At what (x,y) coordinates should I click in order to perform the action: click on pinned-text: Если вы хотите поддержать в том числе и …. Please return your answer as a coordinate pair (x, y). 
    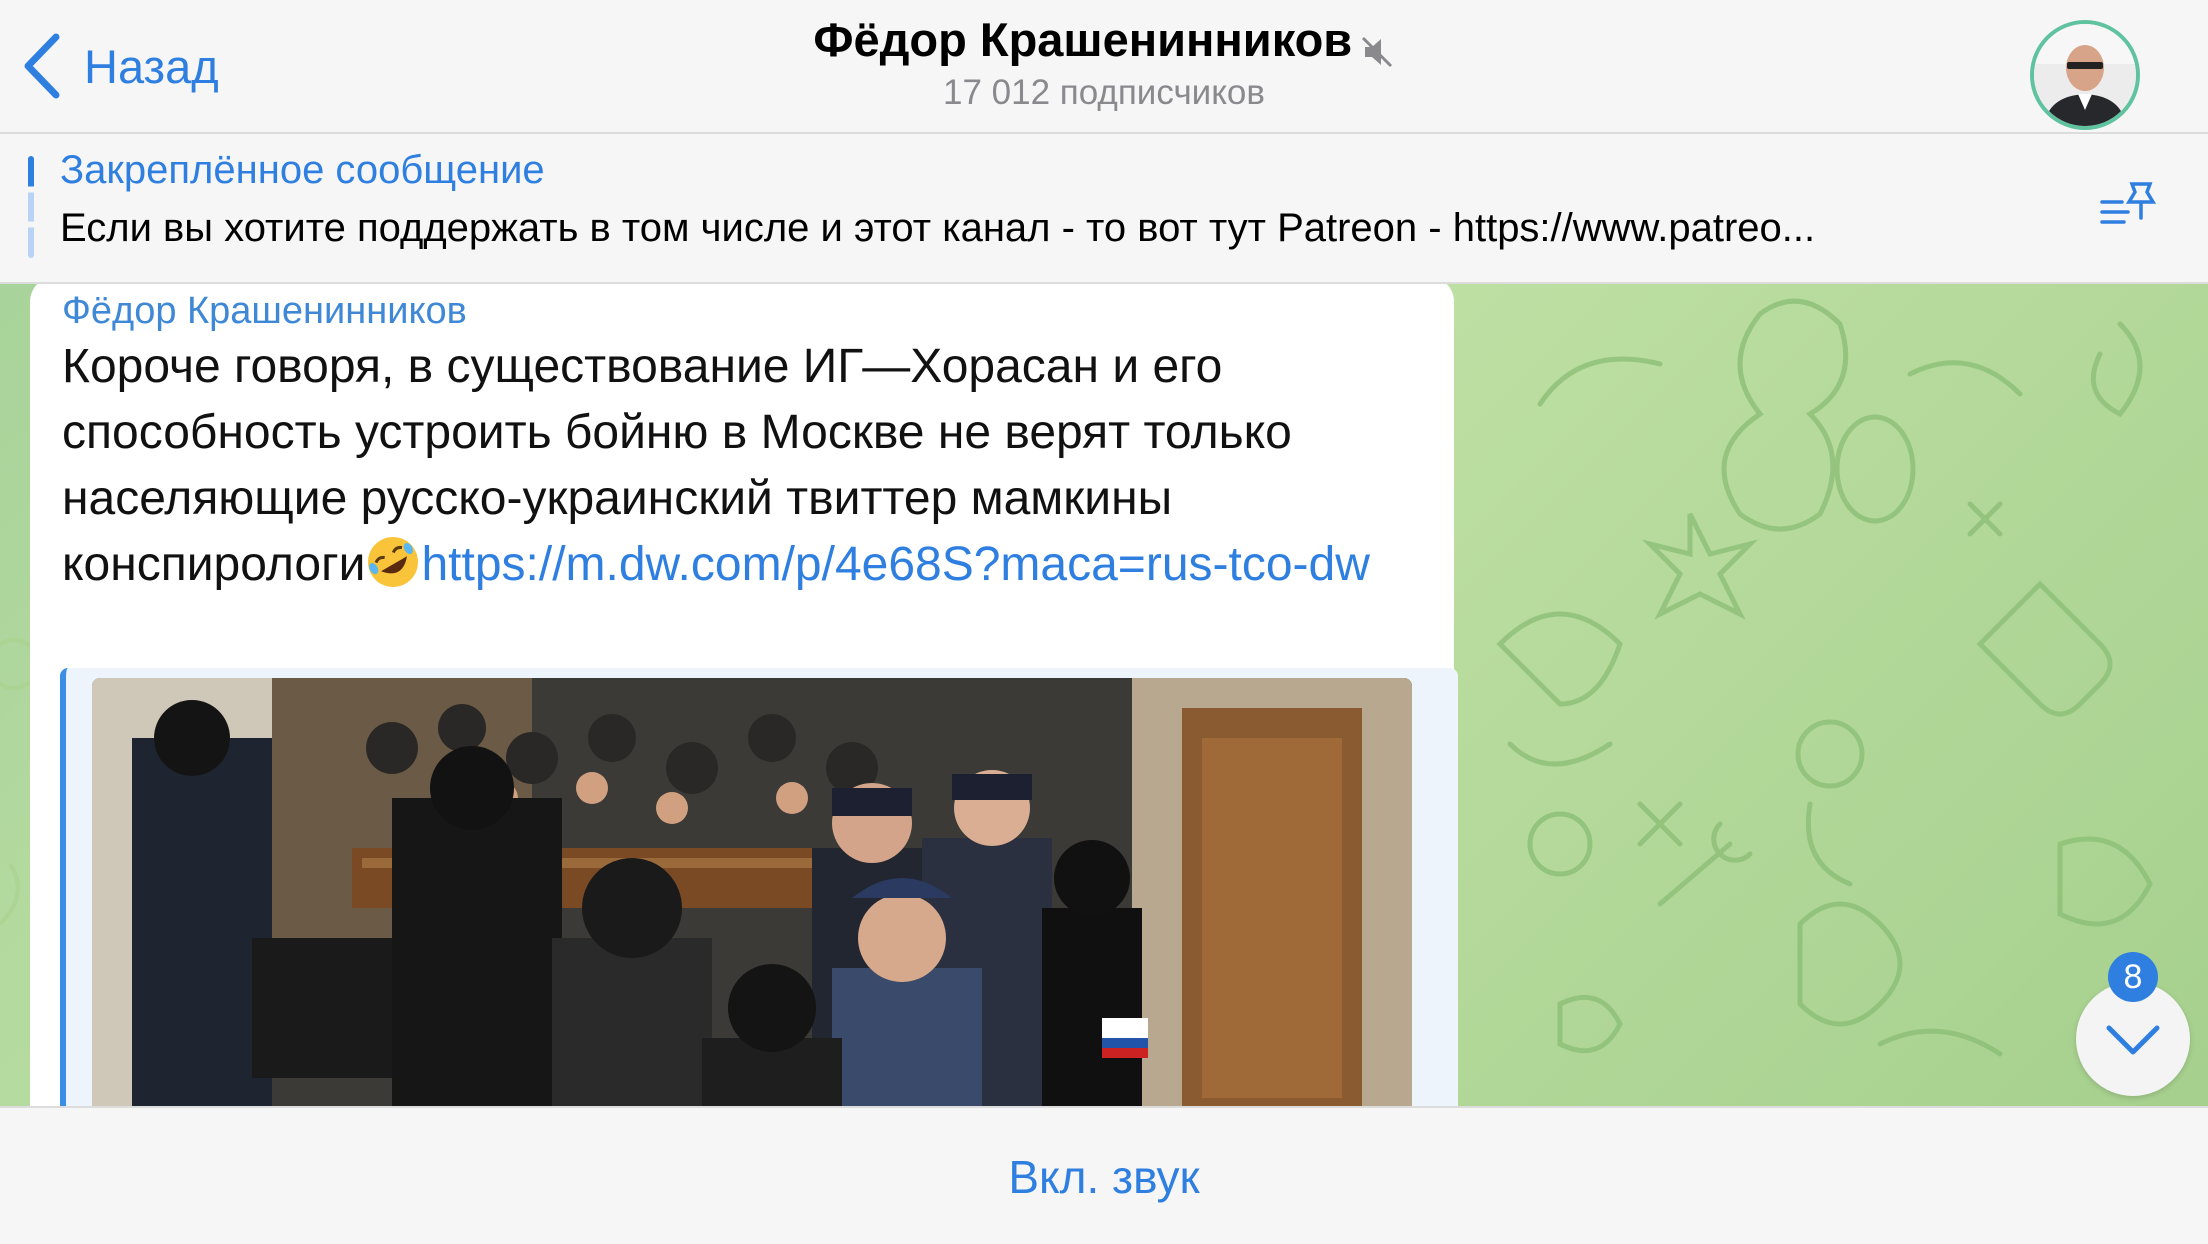
    Looking at the image, I should click on (938, 228).